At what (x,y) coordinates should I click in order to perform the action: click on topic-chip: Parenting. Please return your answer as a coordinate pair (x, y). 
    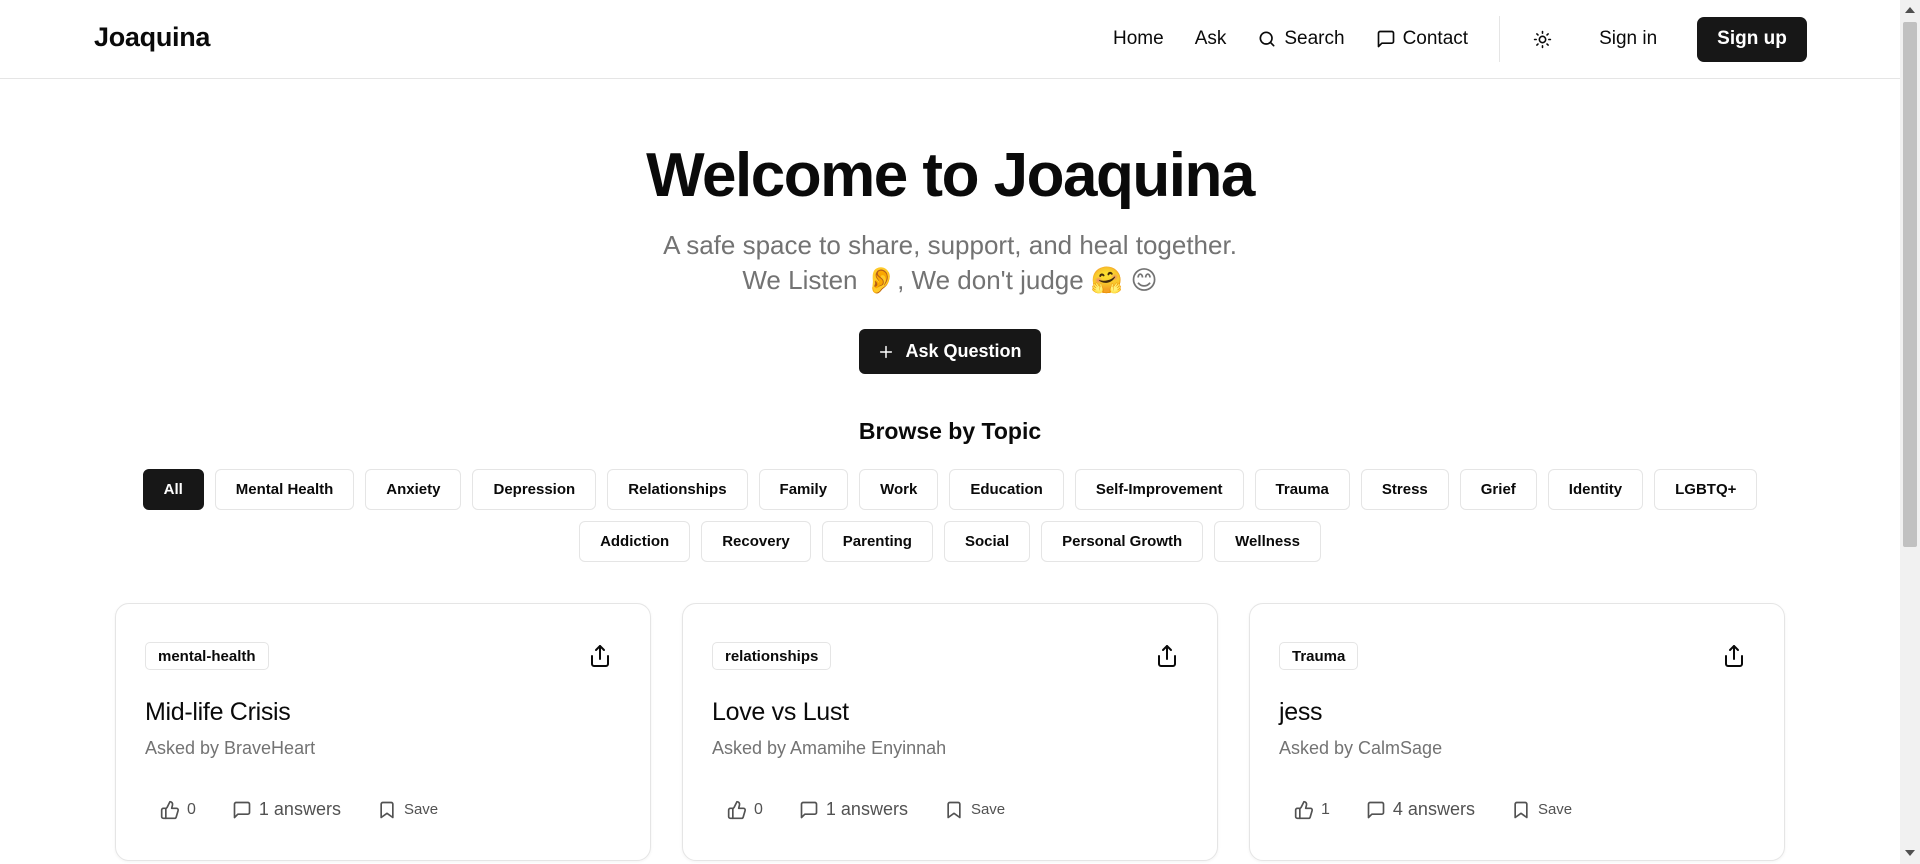
    Looking at the image, I should click on (877, 541).